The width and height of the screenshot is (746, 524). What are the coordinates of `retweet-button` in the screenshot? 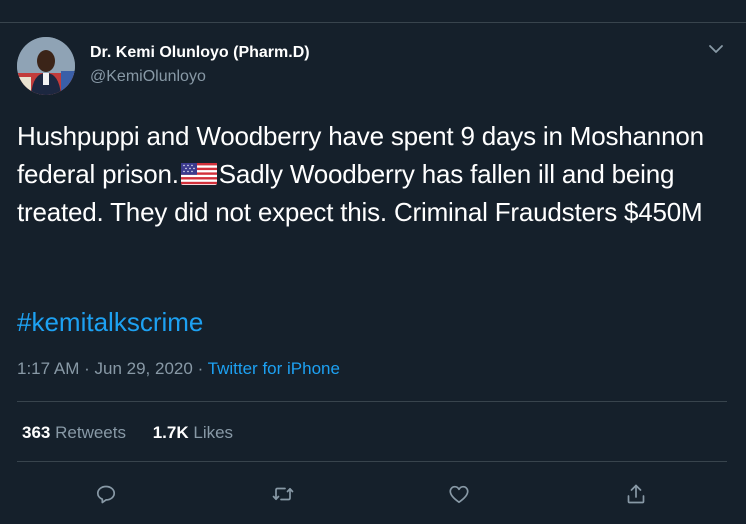 It's located at (283, 494).